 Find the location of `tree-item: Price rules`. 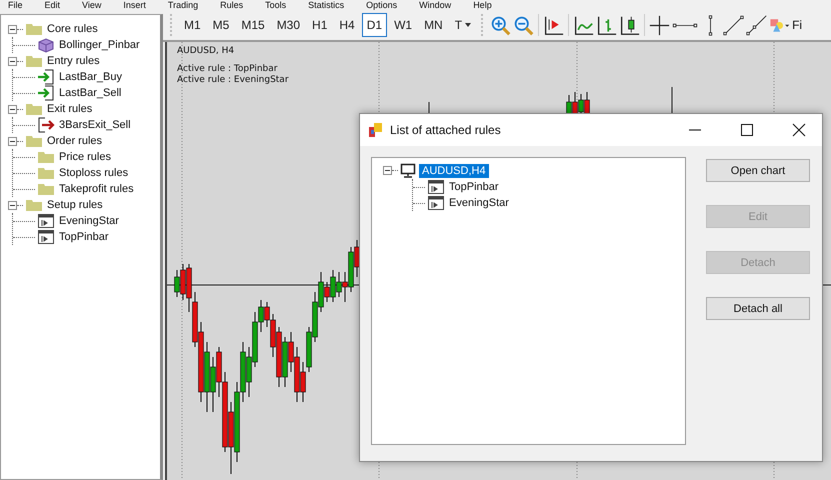

tree-item: Price rules is located at coordinates (85, 157).